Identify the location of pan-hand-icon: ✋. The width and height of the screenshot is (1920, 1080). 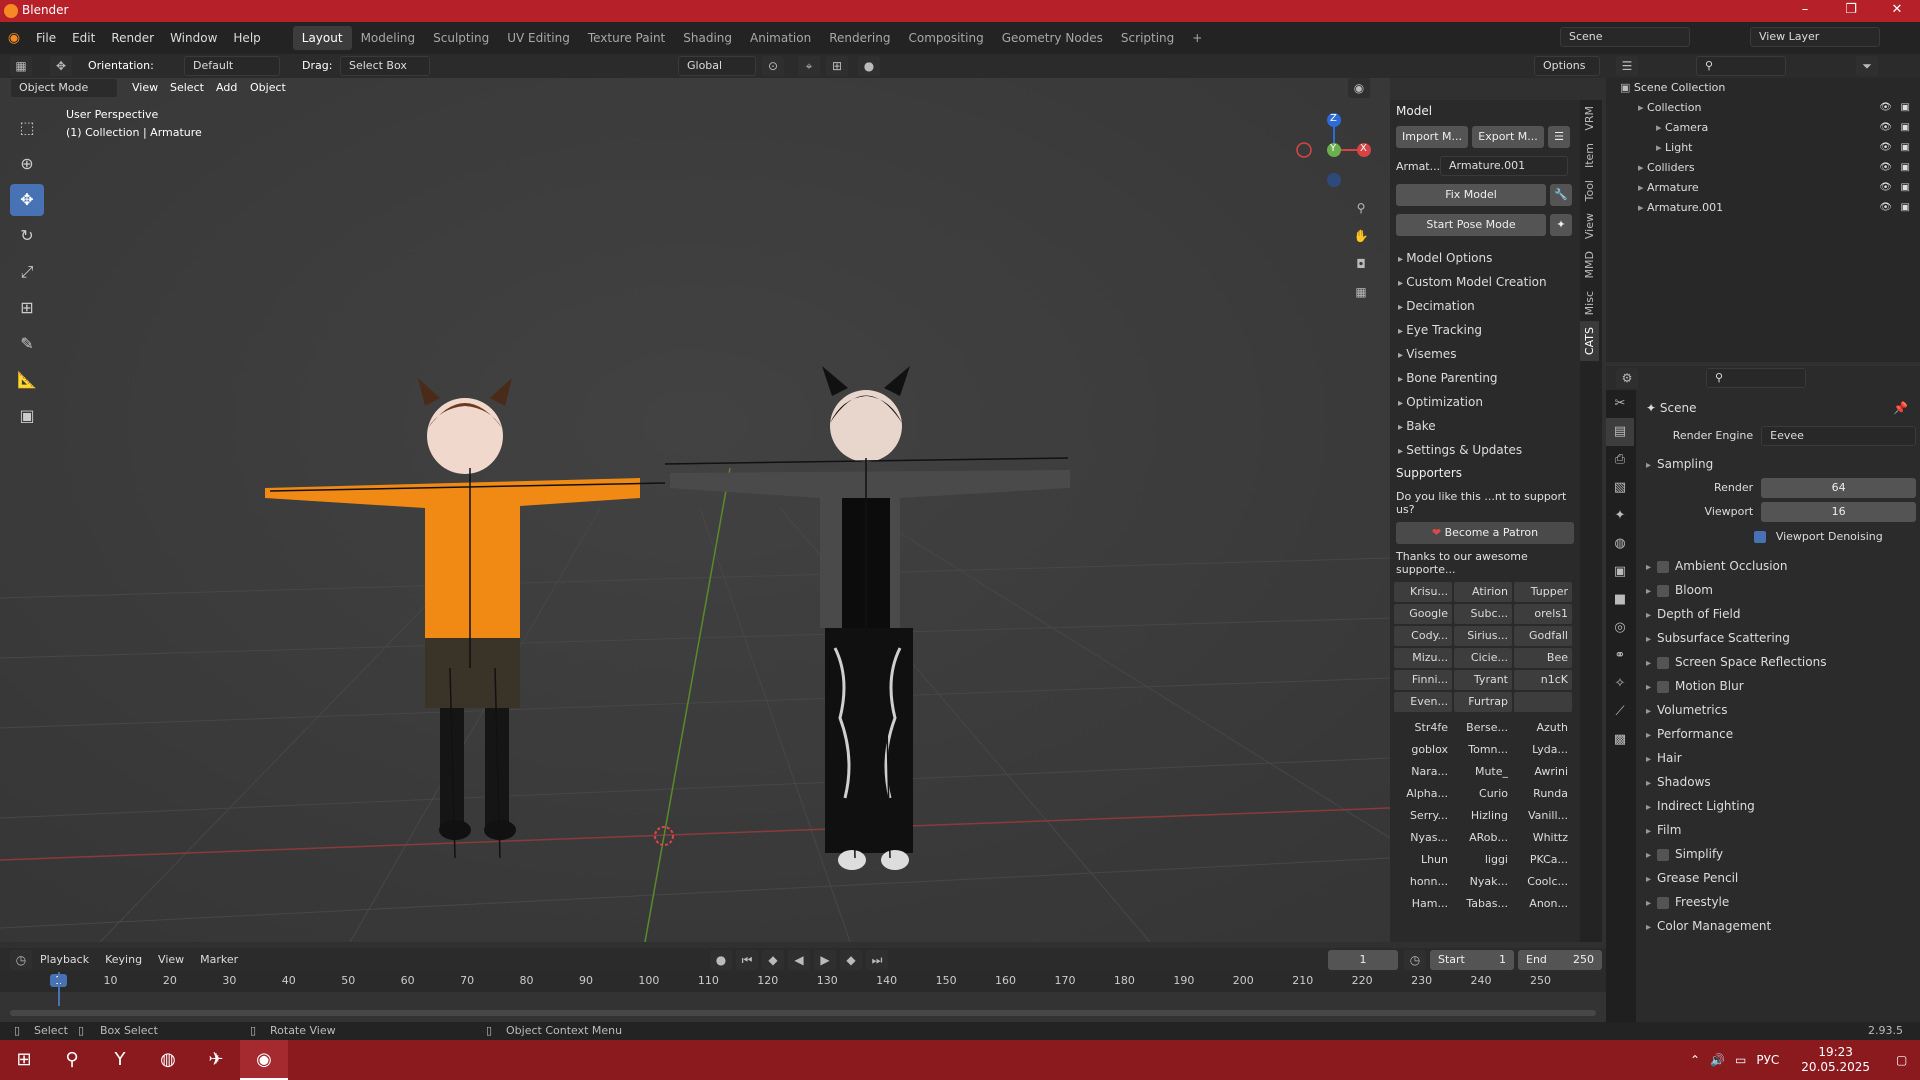
(1361, 236).